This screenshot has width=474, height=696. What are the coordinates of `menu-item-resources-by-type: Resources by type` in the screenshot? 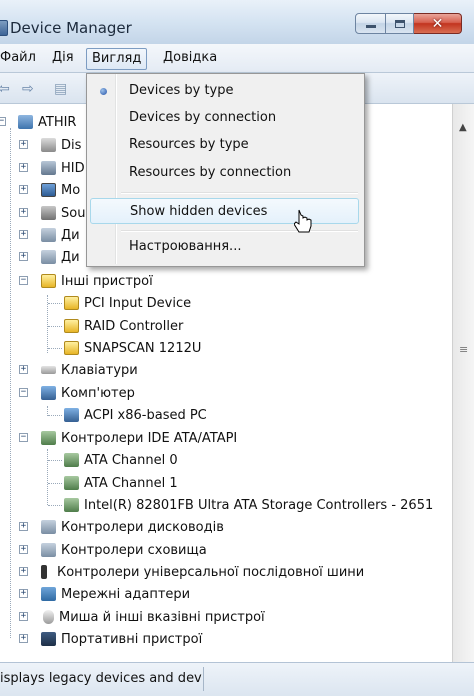 It's located at (224, 145).